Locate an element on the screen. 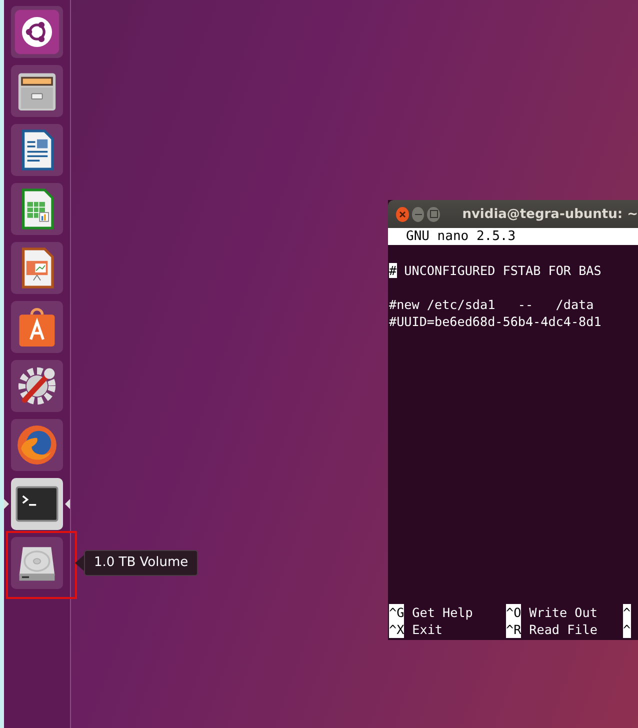  browser-launcher-button is located at coordinates (37, 445).